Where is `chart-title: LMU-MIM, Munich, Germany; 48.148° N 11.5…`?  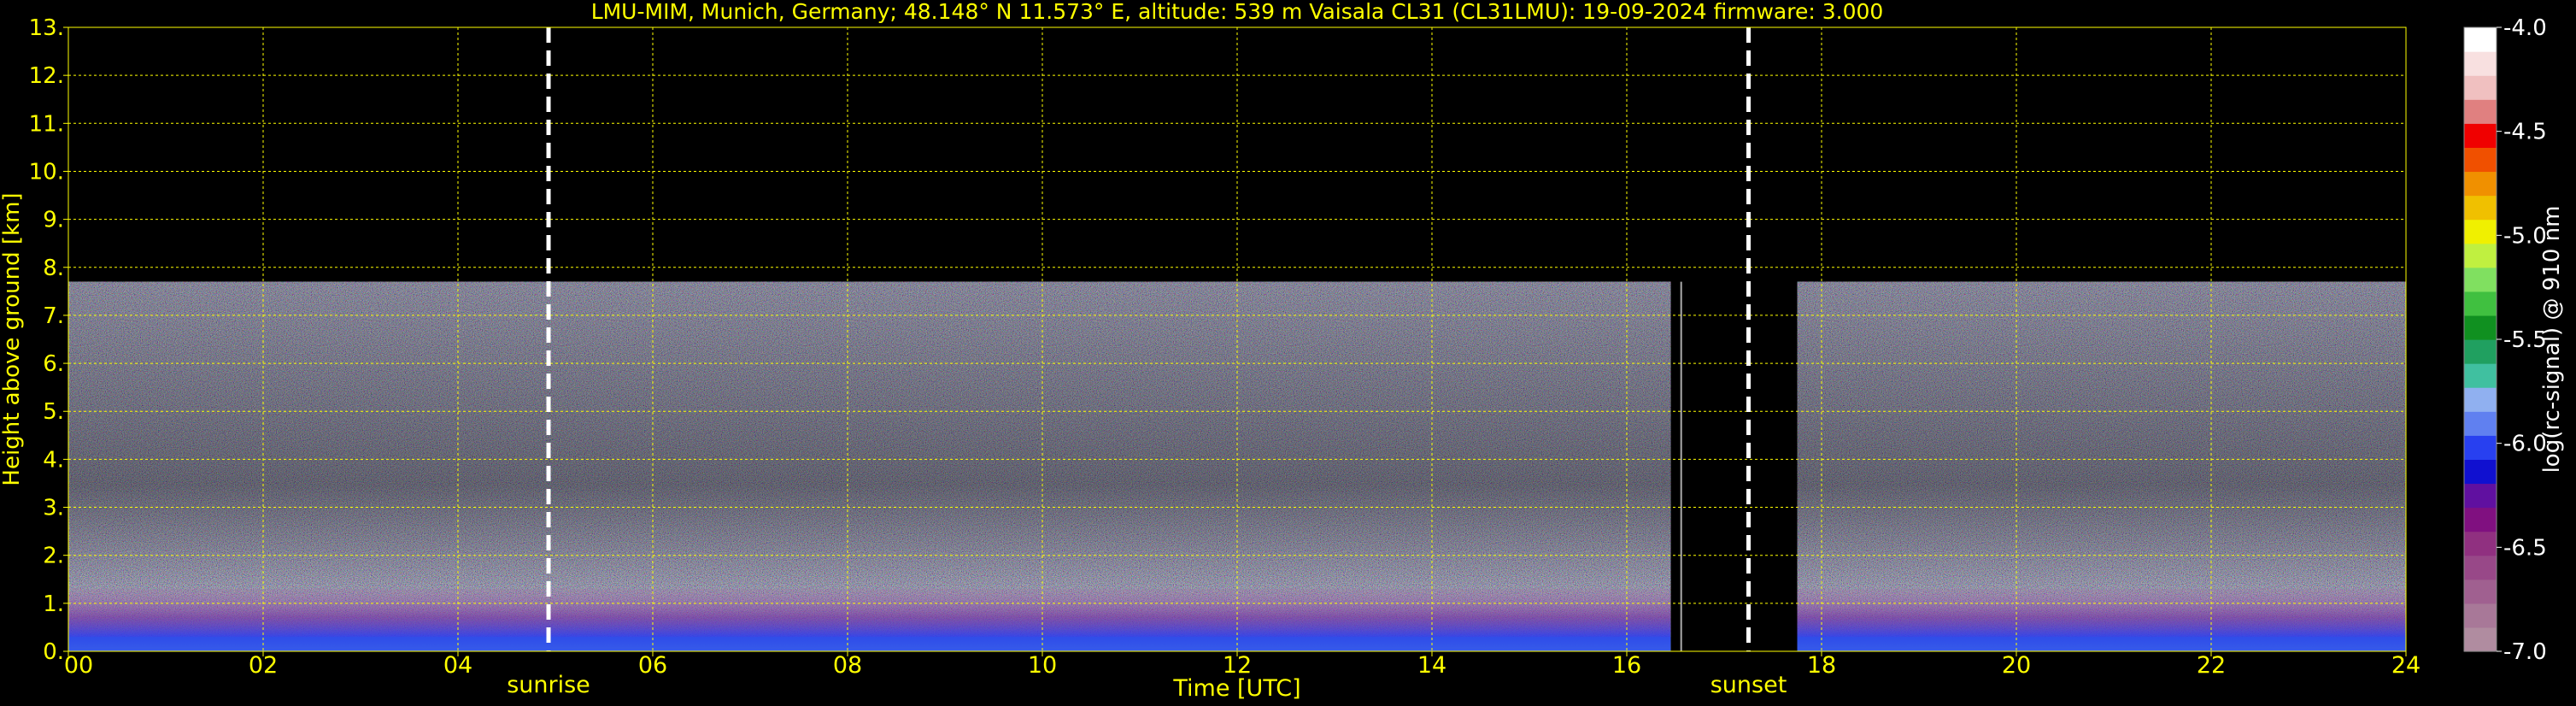 chart-title: LMU-MIM, Munich, Germany; 48.148° N 11.5… is located at coordinates (1237, 12).